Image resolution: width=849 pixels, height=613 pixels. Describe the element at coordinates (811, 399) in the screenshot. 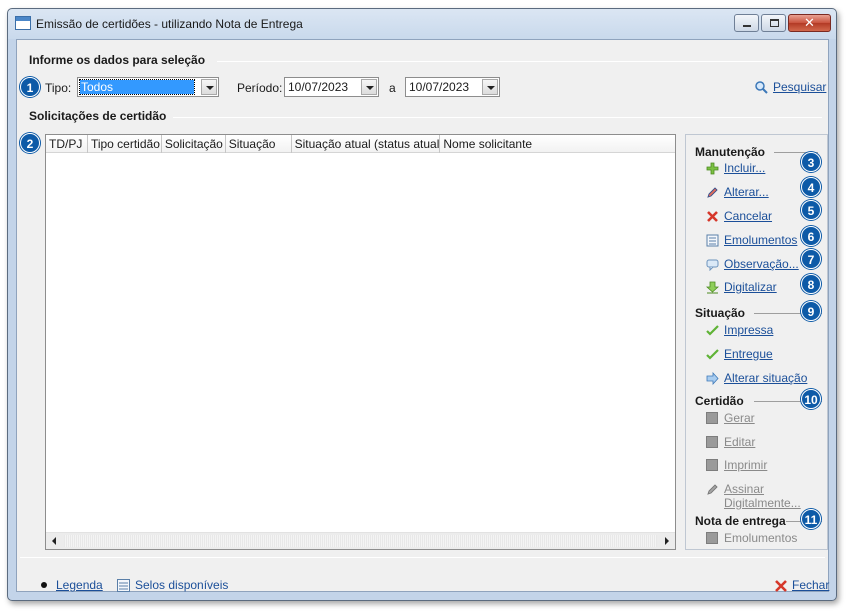

I see `badge-10: 10` at that location.